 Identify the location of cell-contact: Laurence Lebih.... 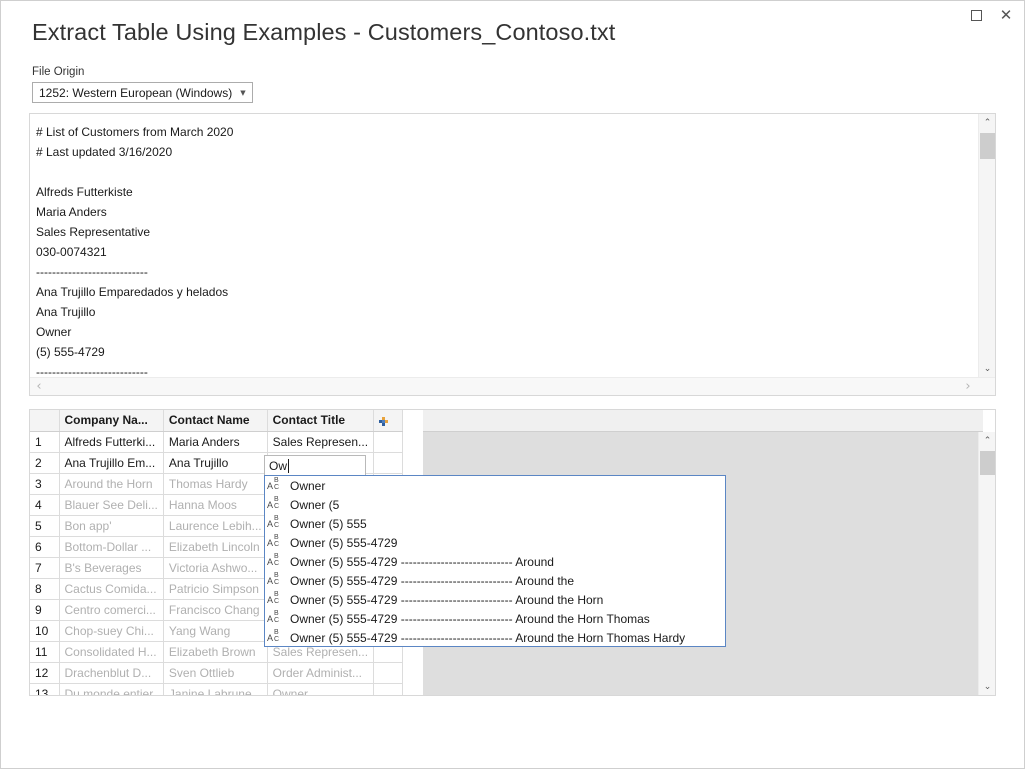
(215, 526).